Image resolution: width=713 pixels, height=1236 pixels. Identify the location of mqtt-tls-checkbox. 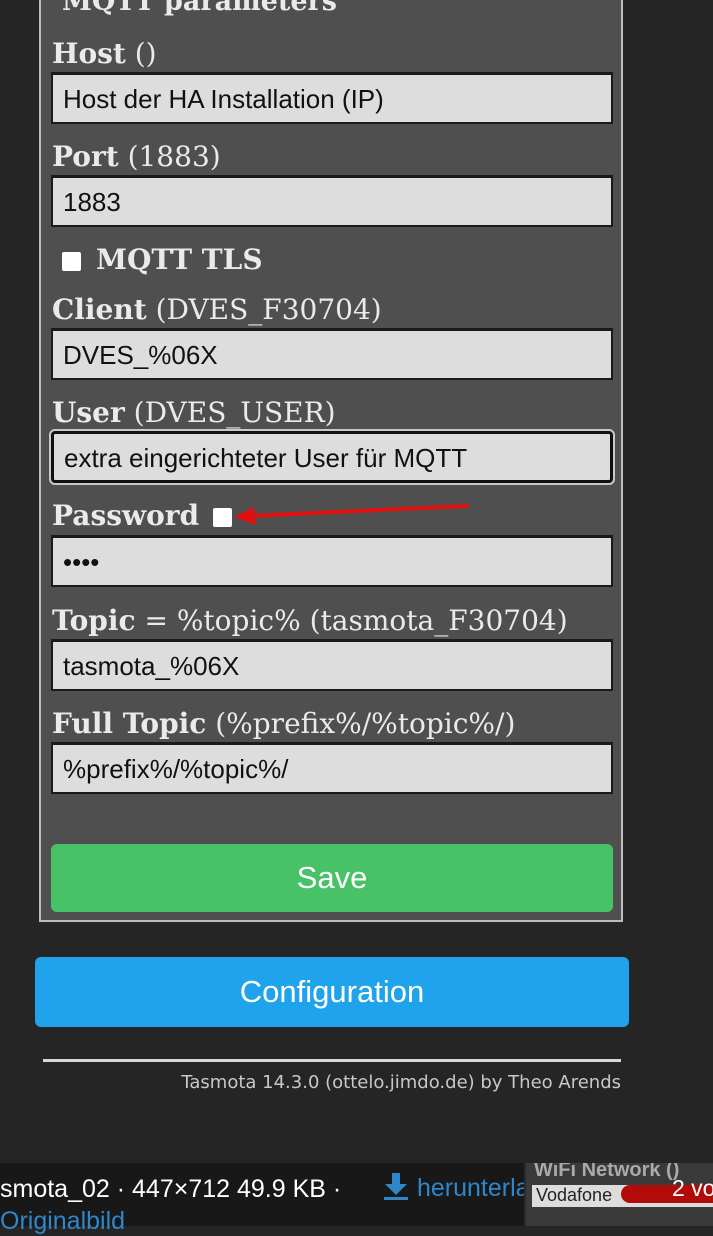
(71, 261).